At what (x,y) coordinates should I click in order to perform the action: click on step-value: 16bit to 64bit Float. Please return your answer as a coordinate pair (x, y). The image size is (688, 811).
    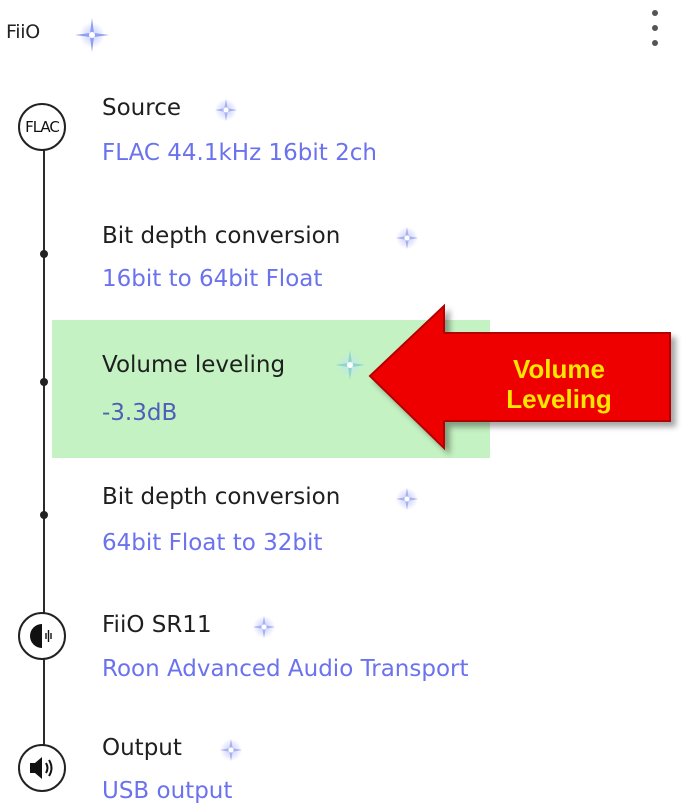
    Looking at the image, I should click on (212, 279).